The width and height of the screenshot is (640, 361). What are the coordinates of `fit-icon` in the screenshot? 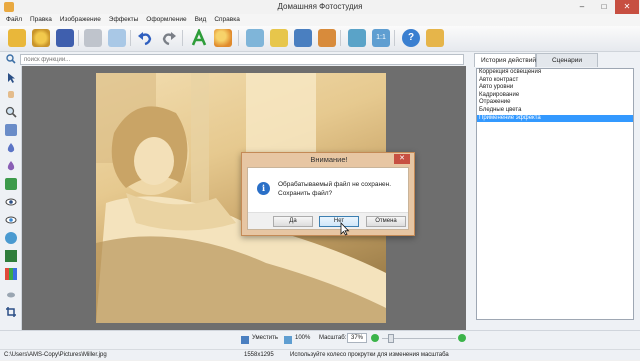 It's located at (245, 340).